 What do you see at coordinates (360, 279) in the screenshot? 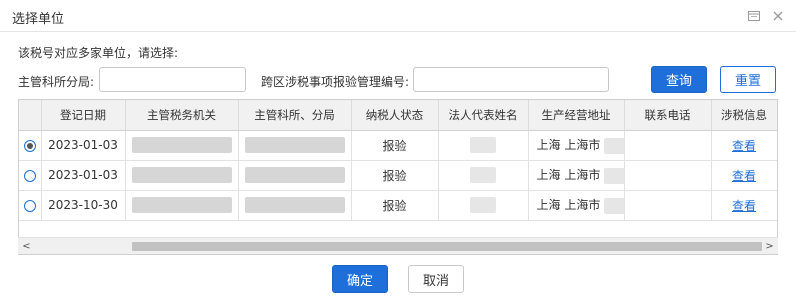
I see `confirm-button: 确定` at bounding box center [360, 279].